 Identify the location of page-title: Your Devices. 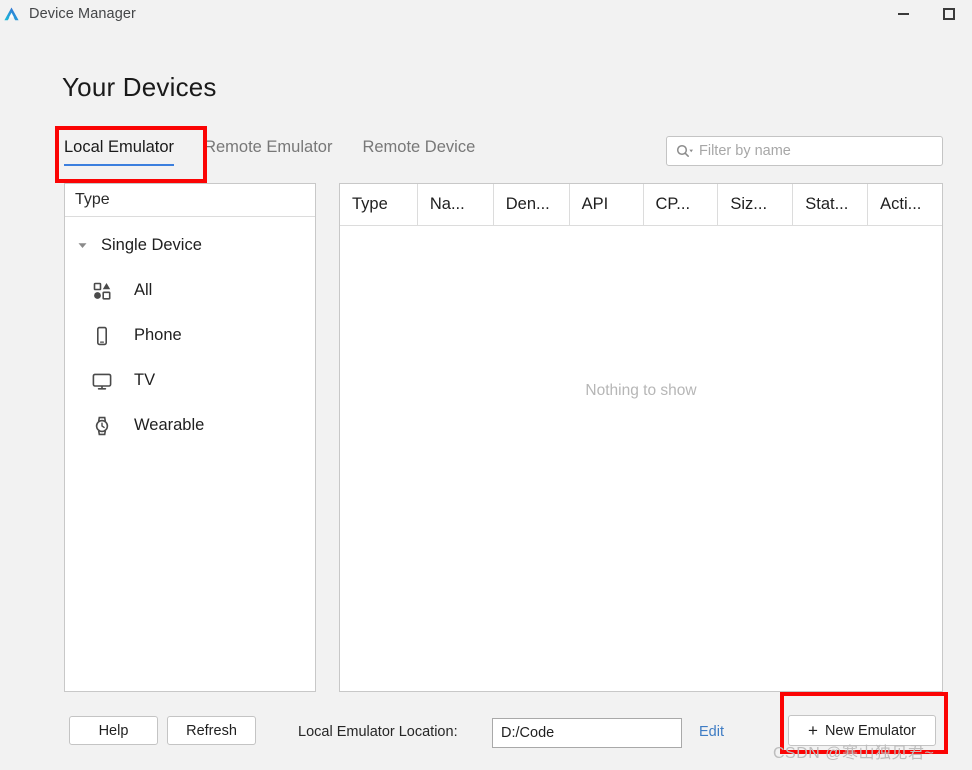
(139, 87).